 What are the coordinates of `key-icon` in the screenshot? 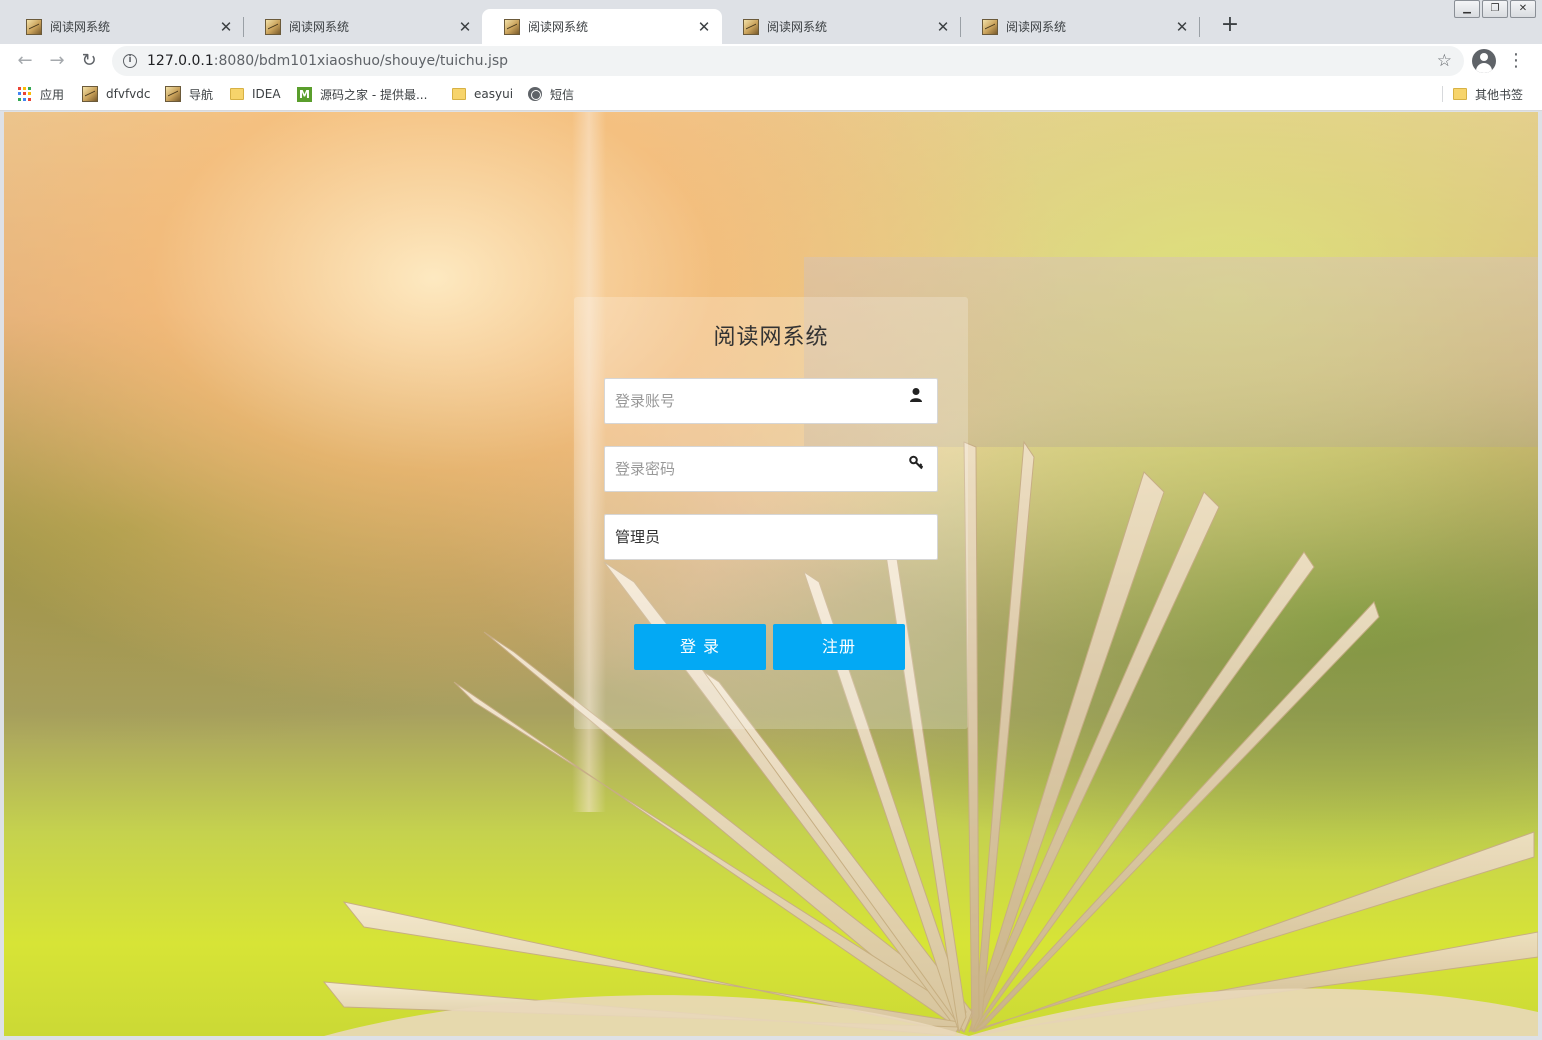 It's located at (916, 462).